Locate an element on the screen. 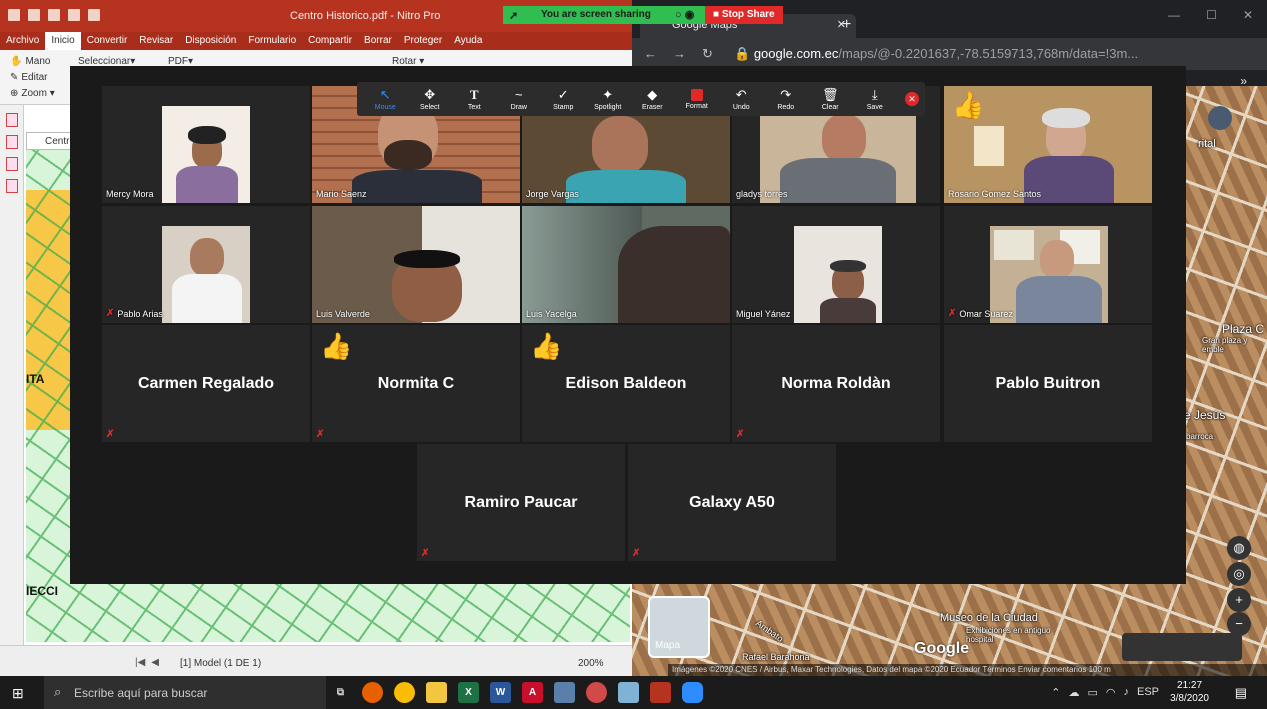 This screenshot has width=1267, height=709. tray-chevron-icon: ⌃ is located at coordinates (1055, 692).